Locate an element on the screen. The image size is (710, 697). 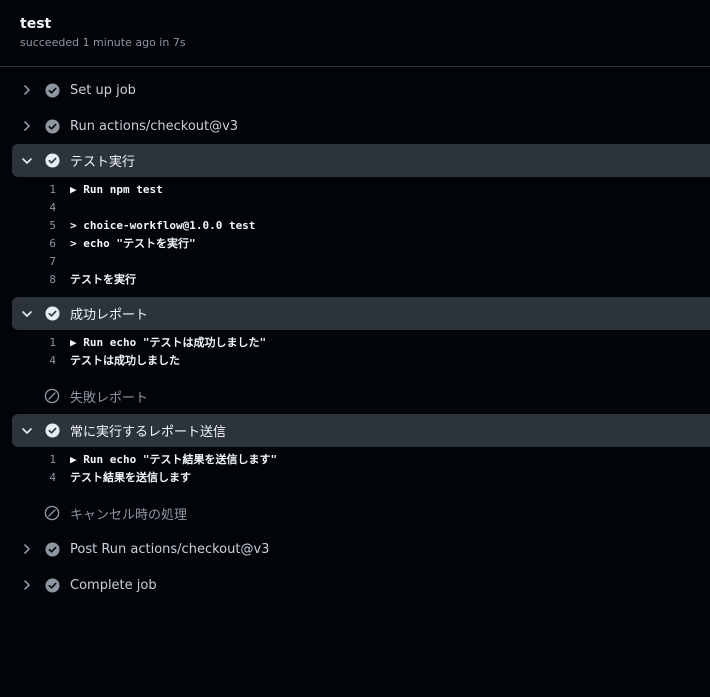
step-row: 常に実行するレポート送信 is located at coordinates (361, 430).